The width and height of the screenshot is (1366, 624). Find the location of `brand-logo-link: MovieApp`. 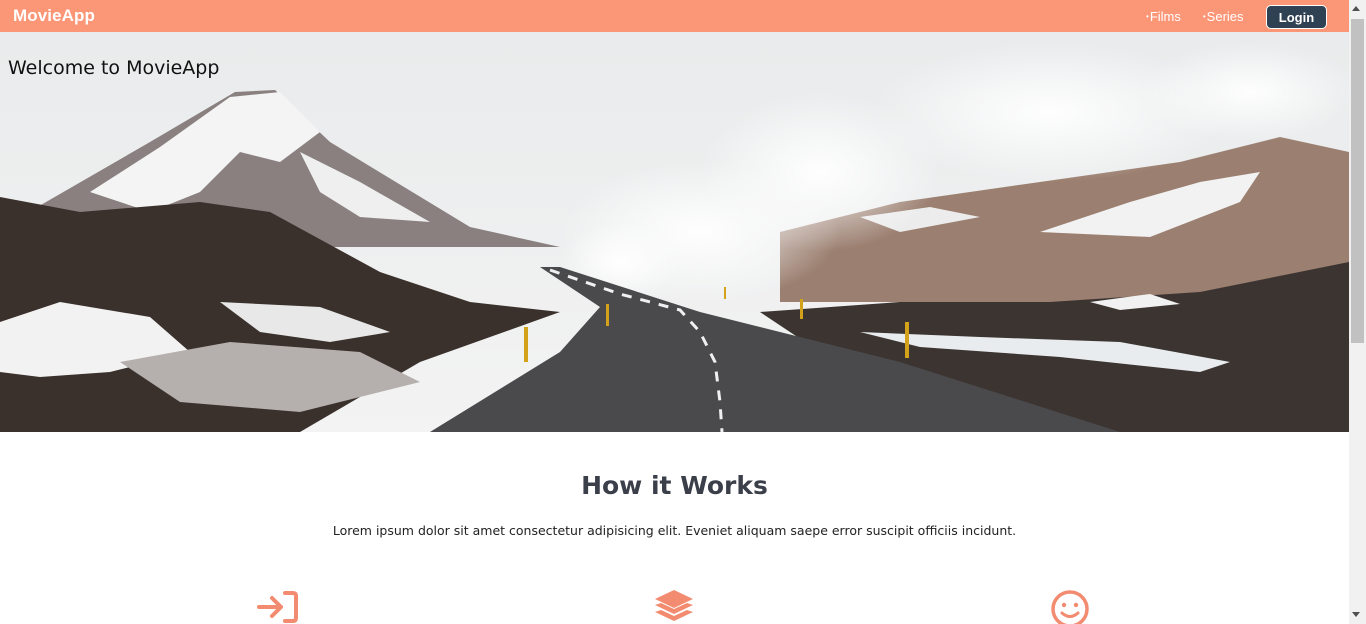

brand-logo-link: MovieApp is located at coordinates (54, 16).